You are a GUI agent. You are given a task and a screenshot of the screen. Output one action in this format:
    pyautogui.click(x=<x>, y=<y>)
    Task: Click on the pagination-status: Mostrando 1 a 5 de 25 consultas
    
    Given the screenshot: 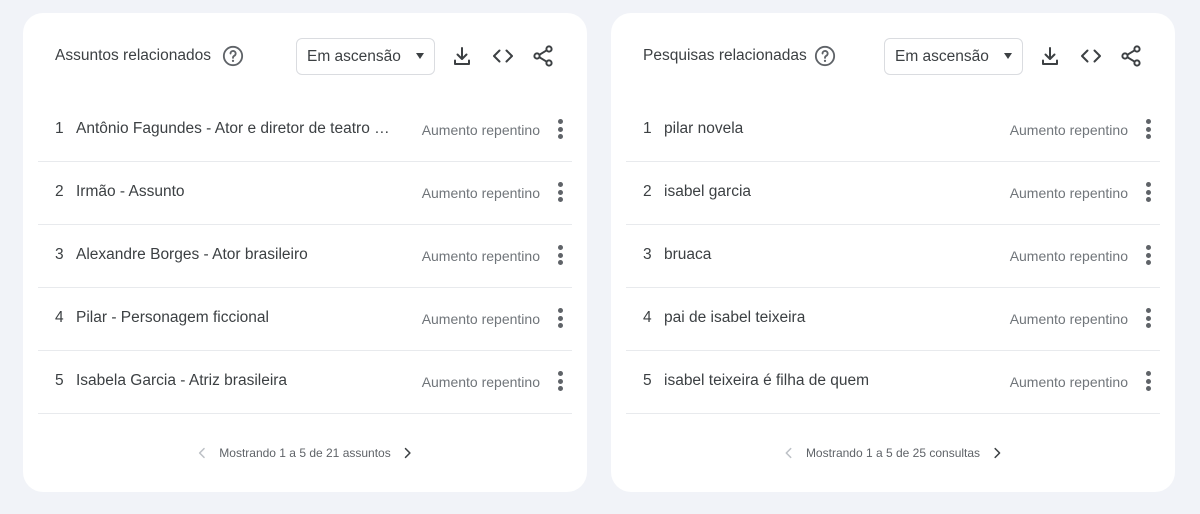 What is the action you would take?
    pyautogui.click(x=893, y=453)
    